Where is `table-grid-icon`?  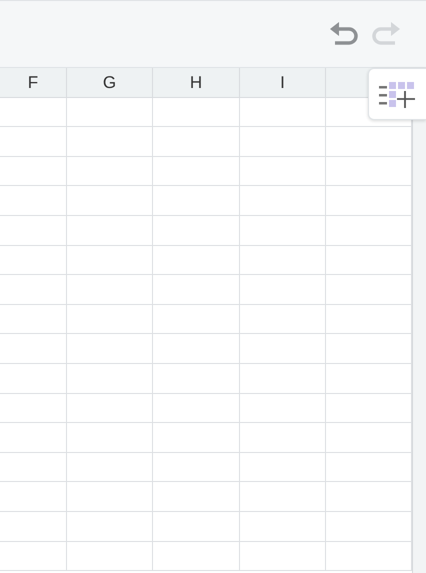 table-grid-icon is located at coordinates (398, 94).